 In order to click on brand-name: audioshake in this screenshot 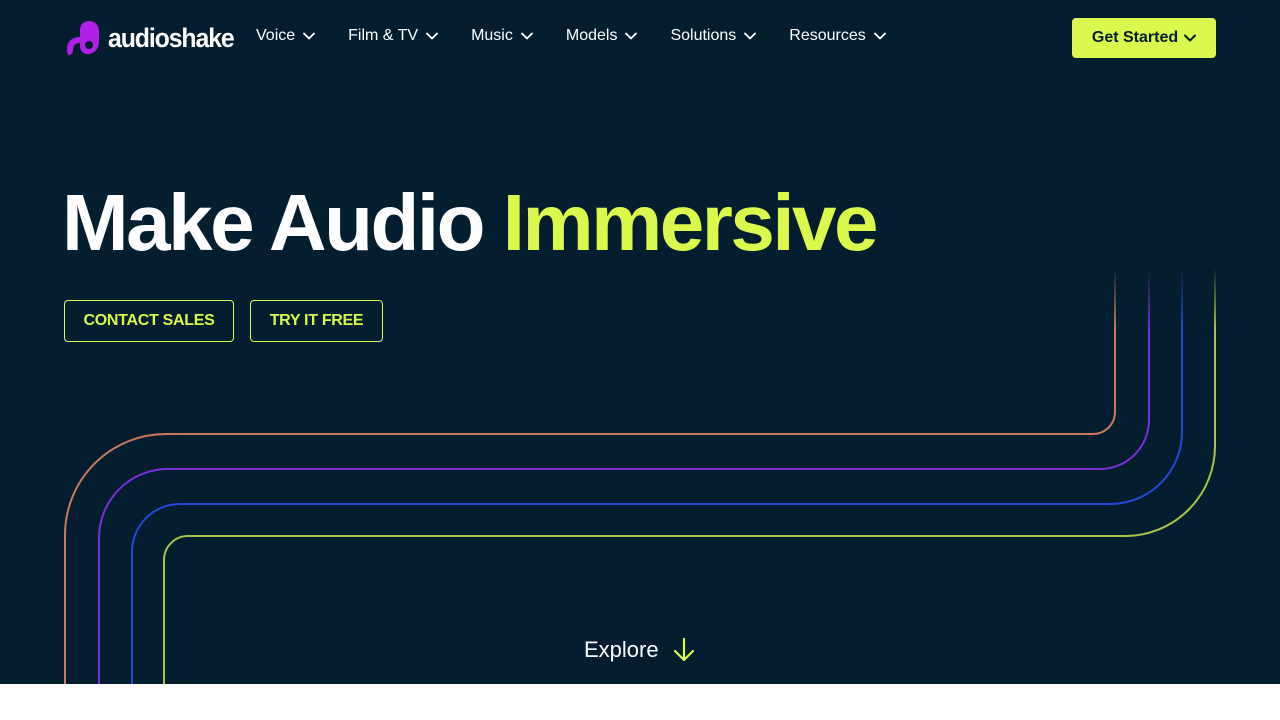, I will do `click(171, 37)`.